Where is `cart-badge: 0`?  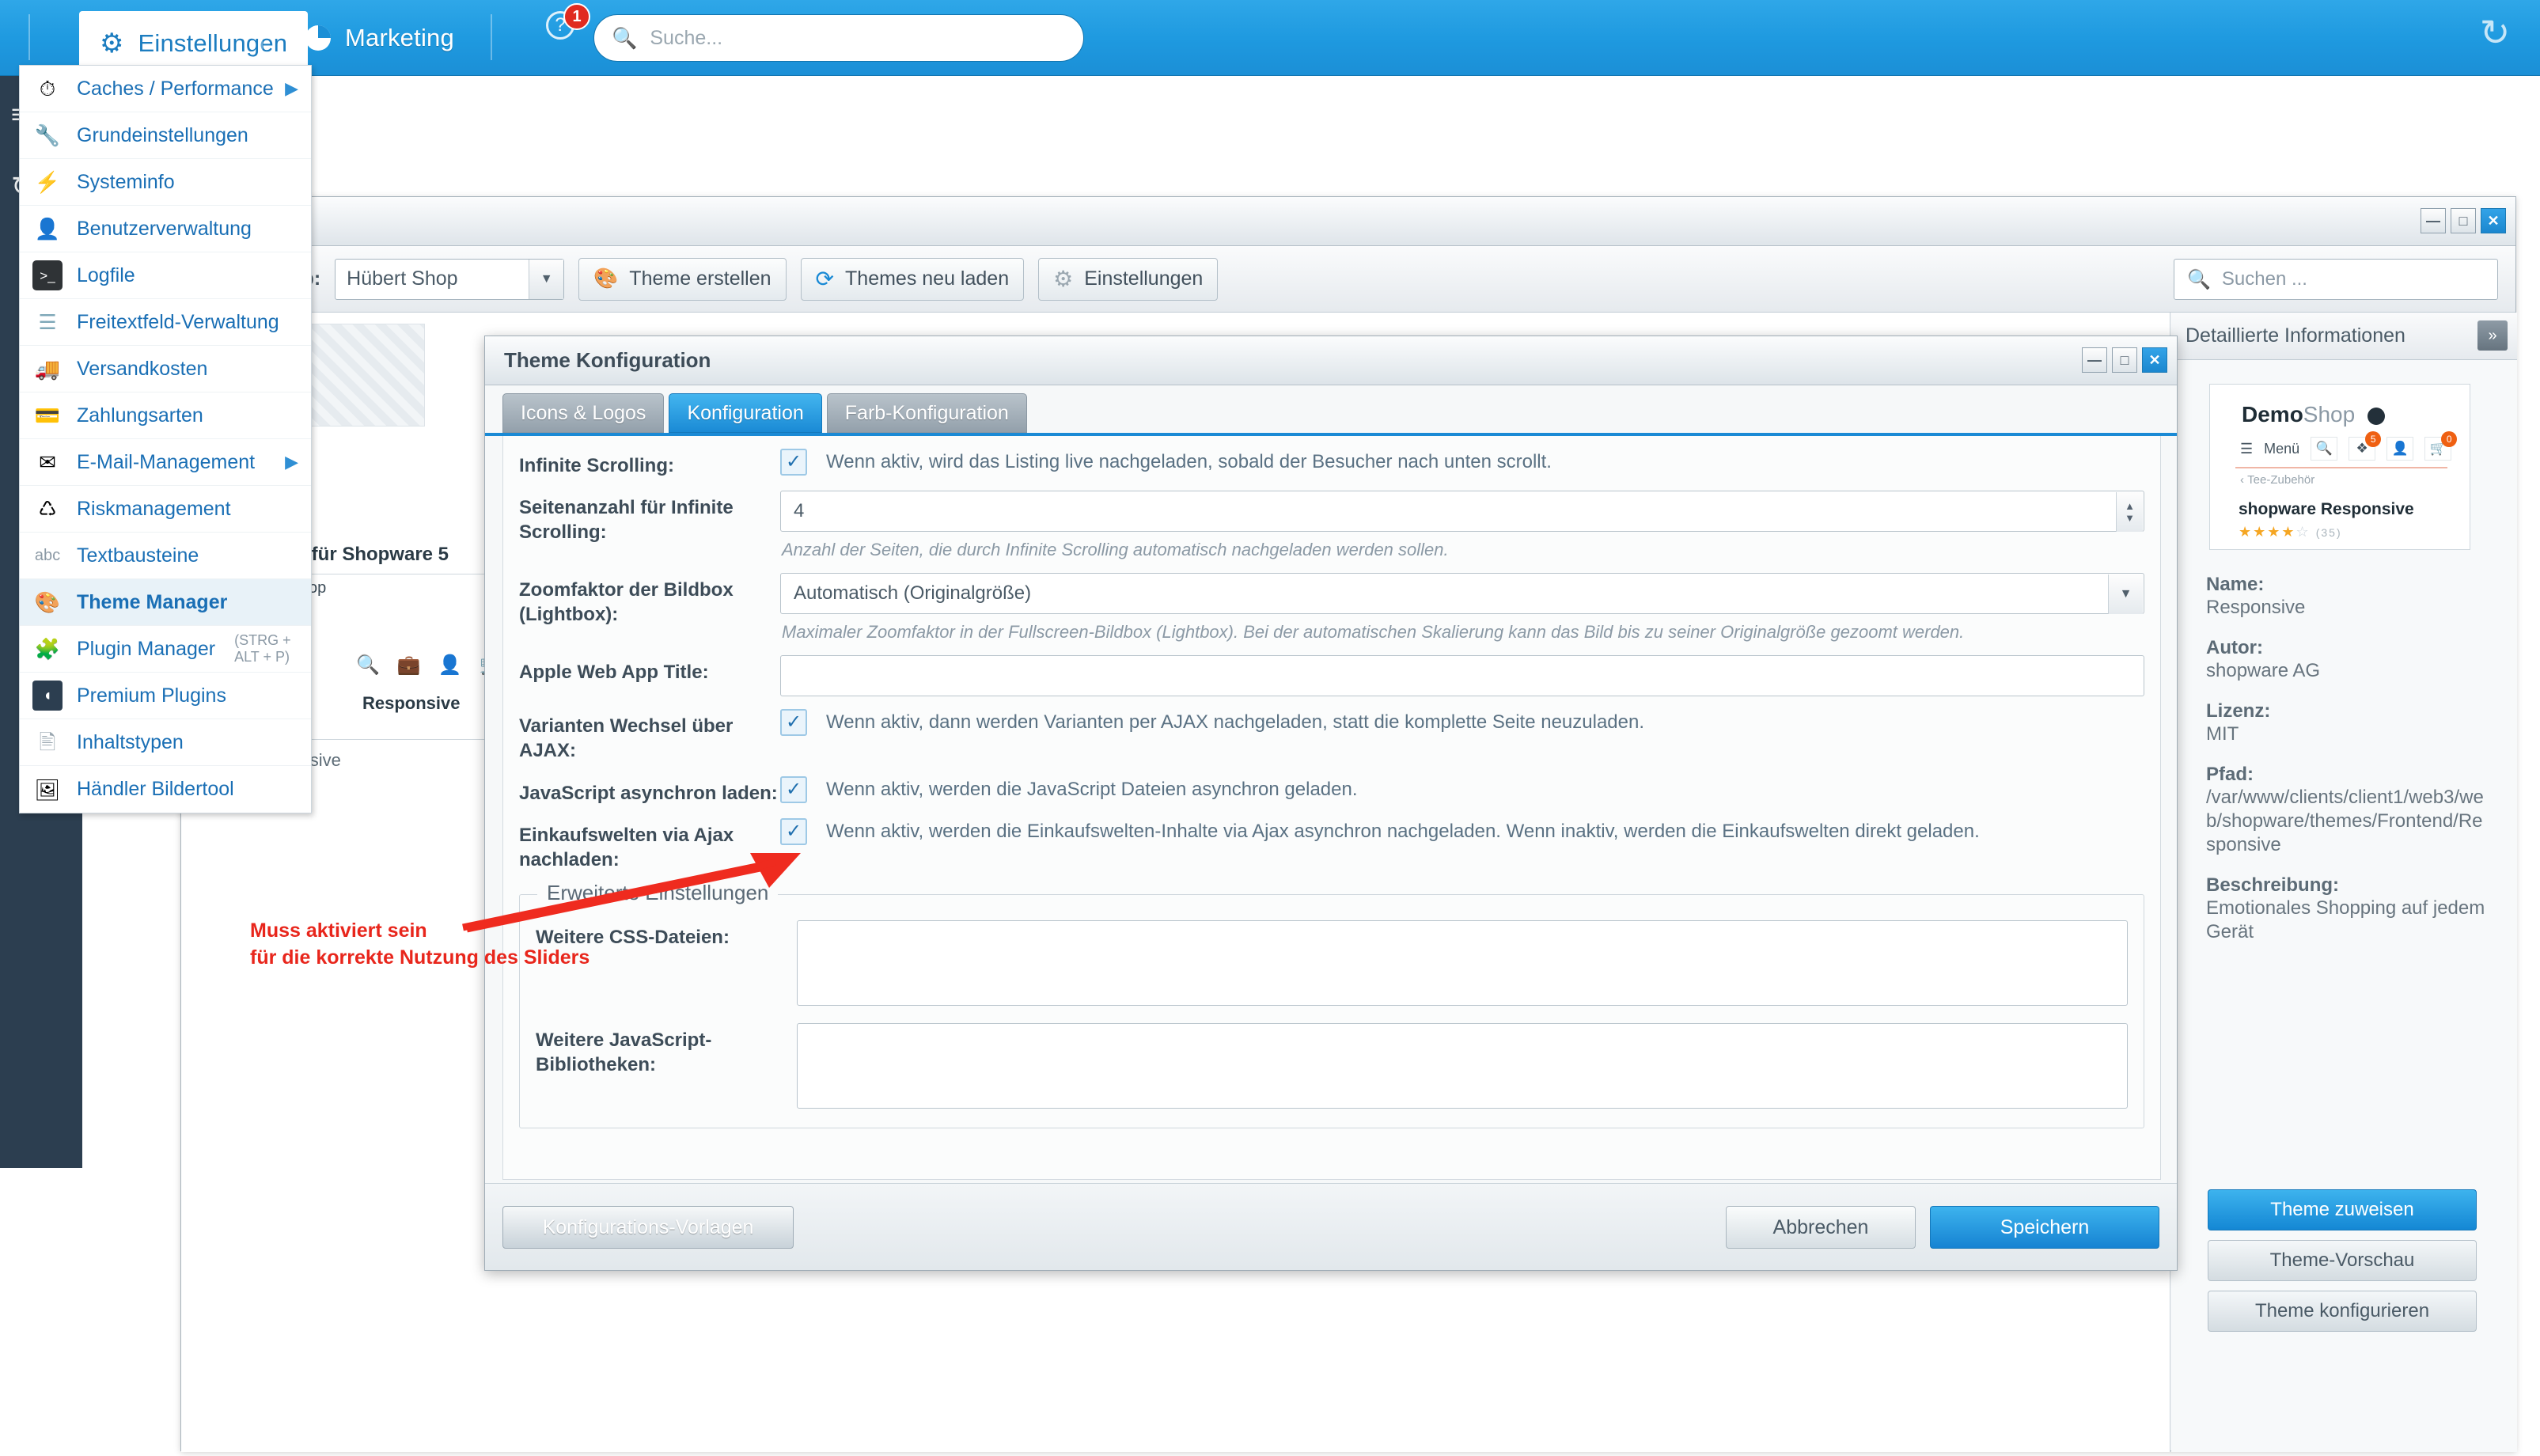 cart-badge: 0 is located at coordinates (2449, 439).